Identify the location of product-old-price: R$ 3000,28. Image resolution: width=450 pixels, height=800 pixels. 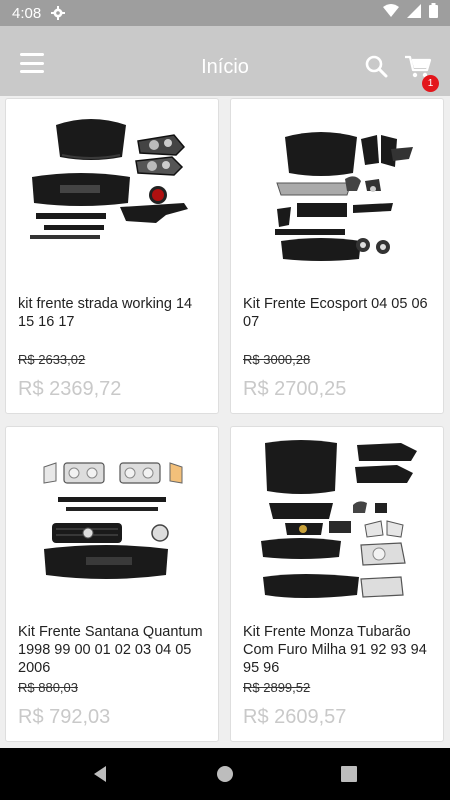
(277, 359).